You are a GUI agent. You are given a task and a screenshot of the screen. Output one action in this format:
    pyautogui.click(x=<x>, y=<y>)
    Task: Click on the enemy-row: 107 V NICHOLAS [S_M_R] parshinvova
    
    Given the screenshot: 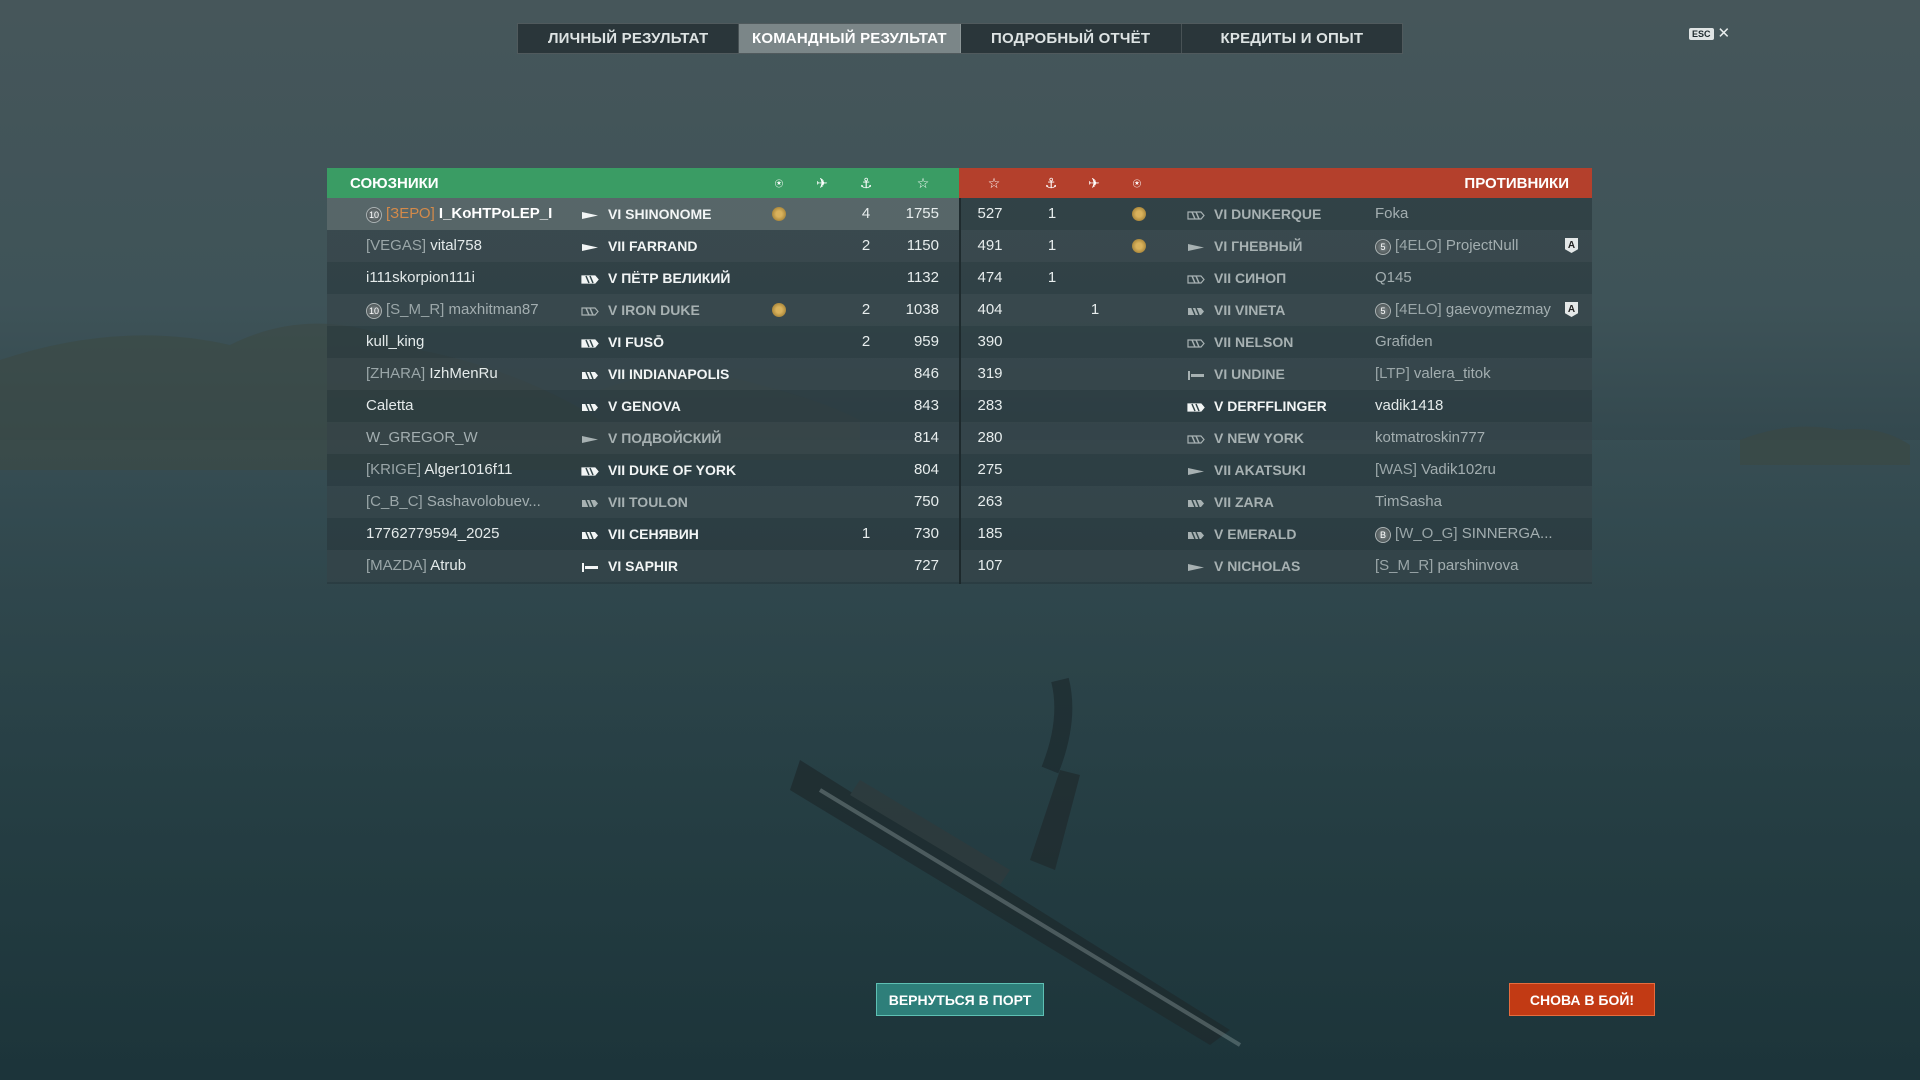 What is the action you would take?
    pyautogui.click(x=1276, y=566)
    